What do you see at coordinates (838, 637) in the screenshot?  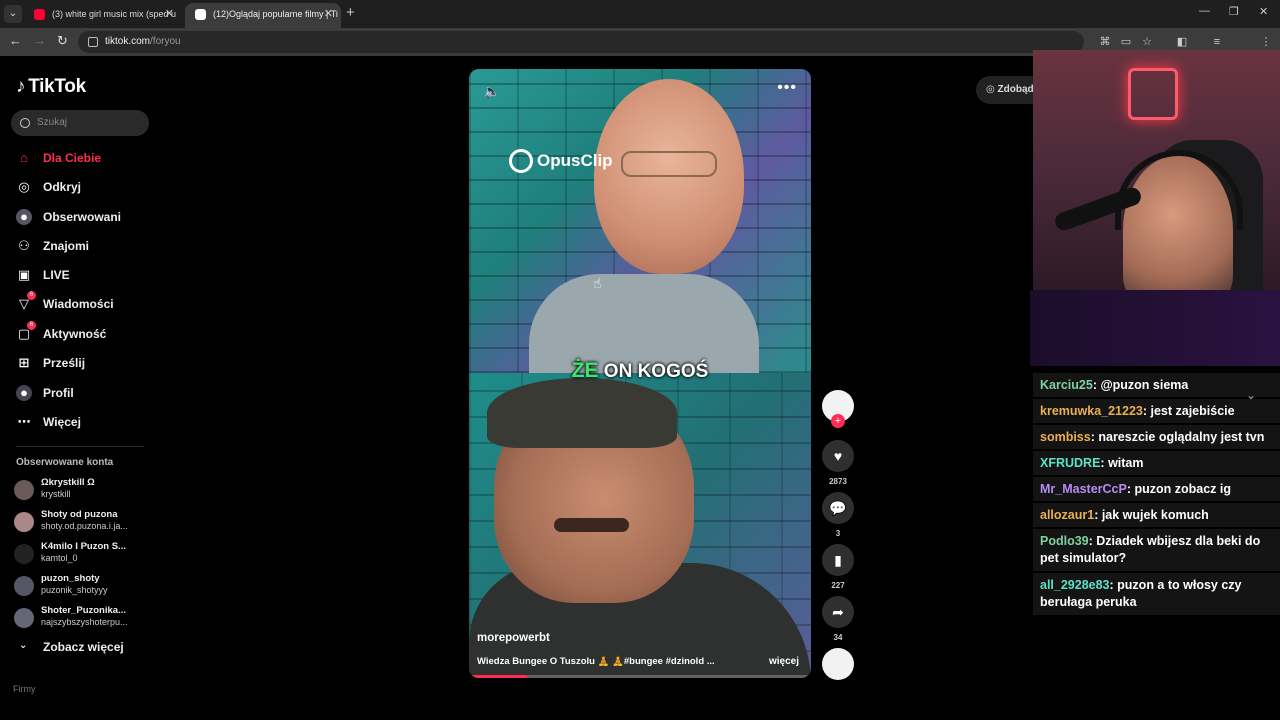 I see `share-count: 34` at bounding box center [838, 637].